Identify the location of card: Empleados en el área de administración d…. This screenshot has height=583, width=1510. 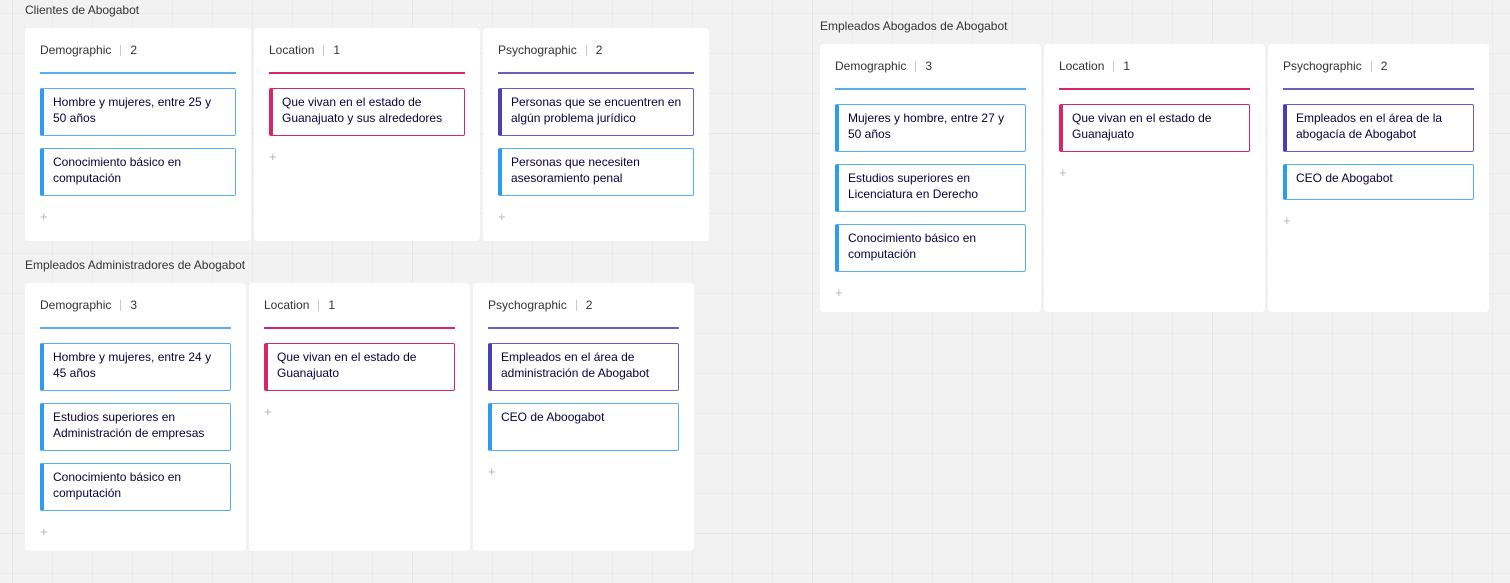
(583, 367).